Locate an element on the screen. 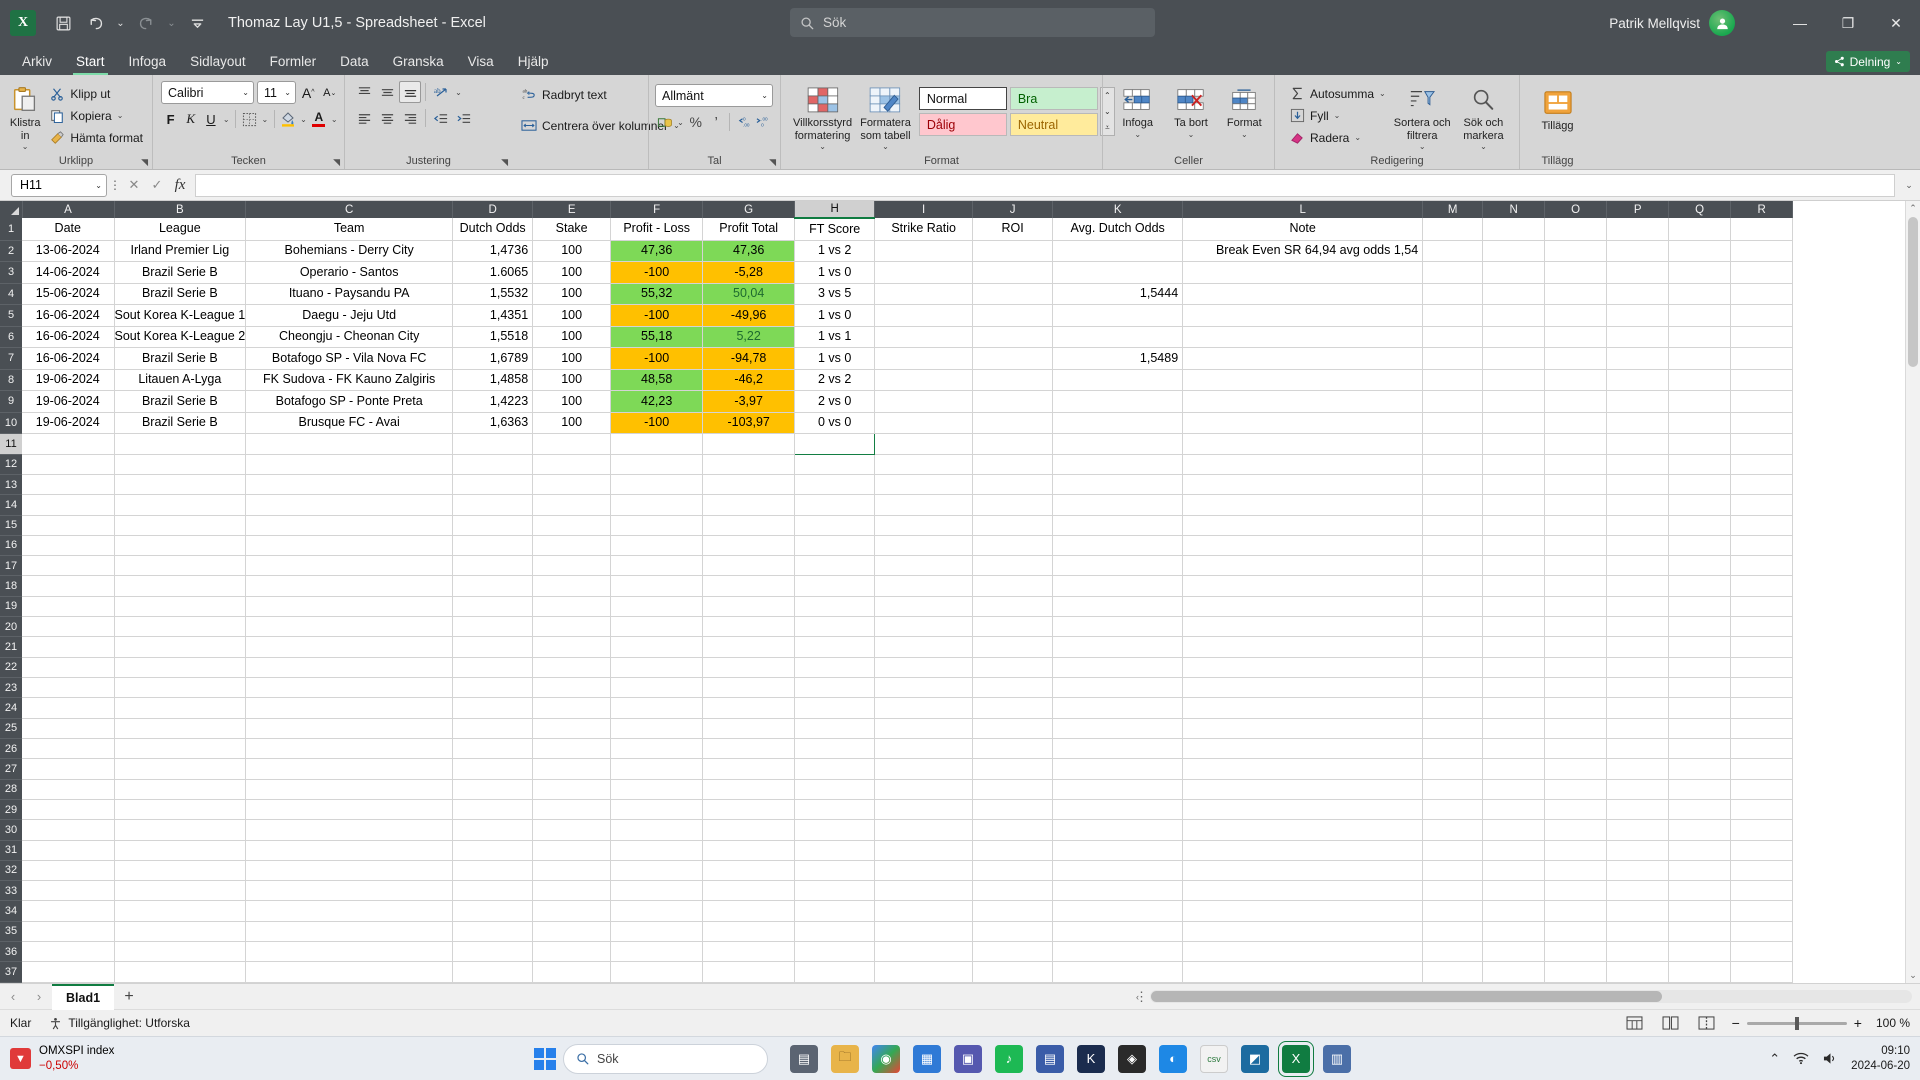 The height and width of the screenshot is (1080, 1920). column-header-M: M is located at coordinates (1453, 209).